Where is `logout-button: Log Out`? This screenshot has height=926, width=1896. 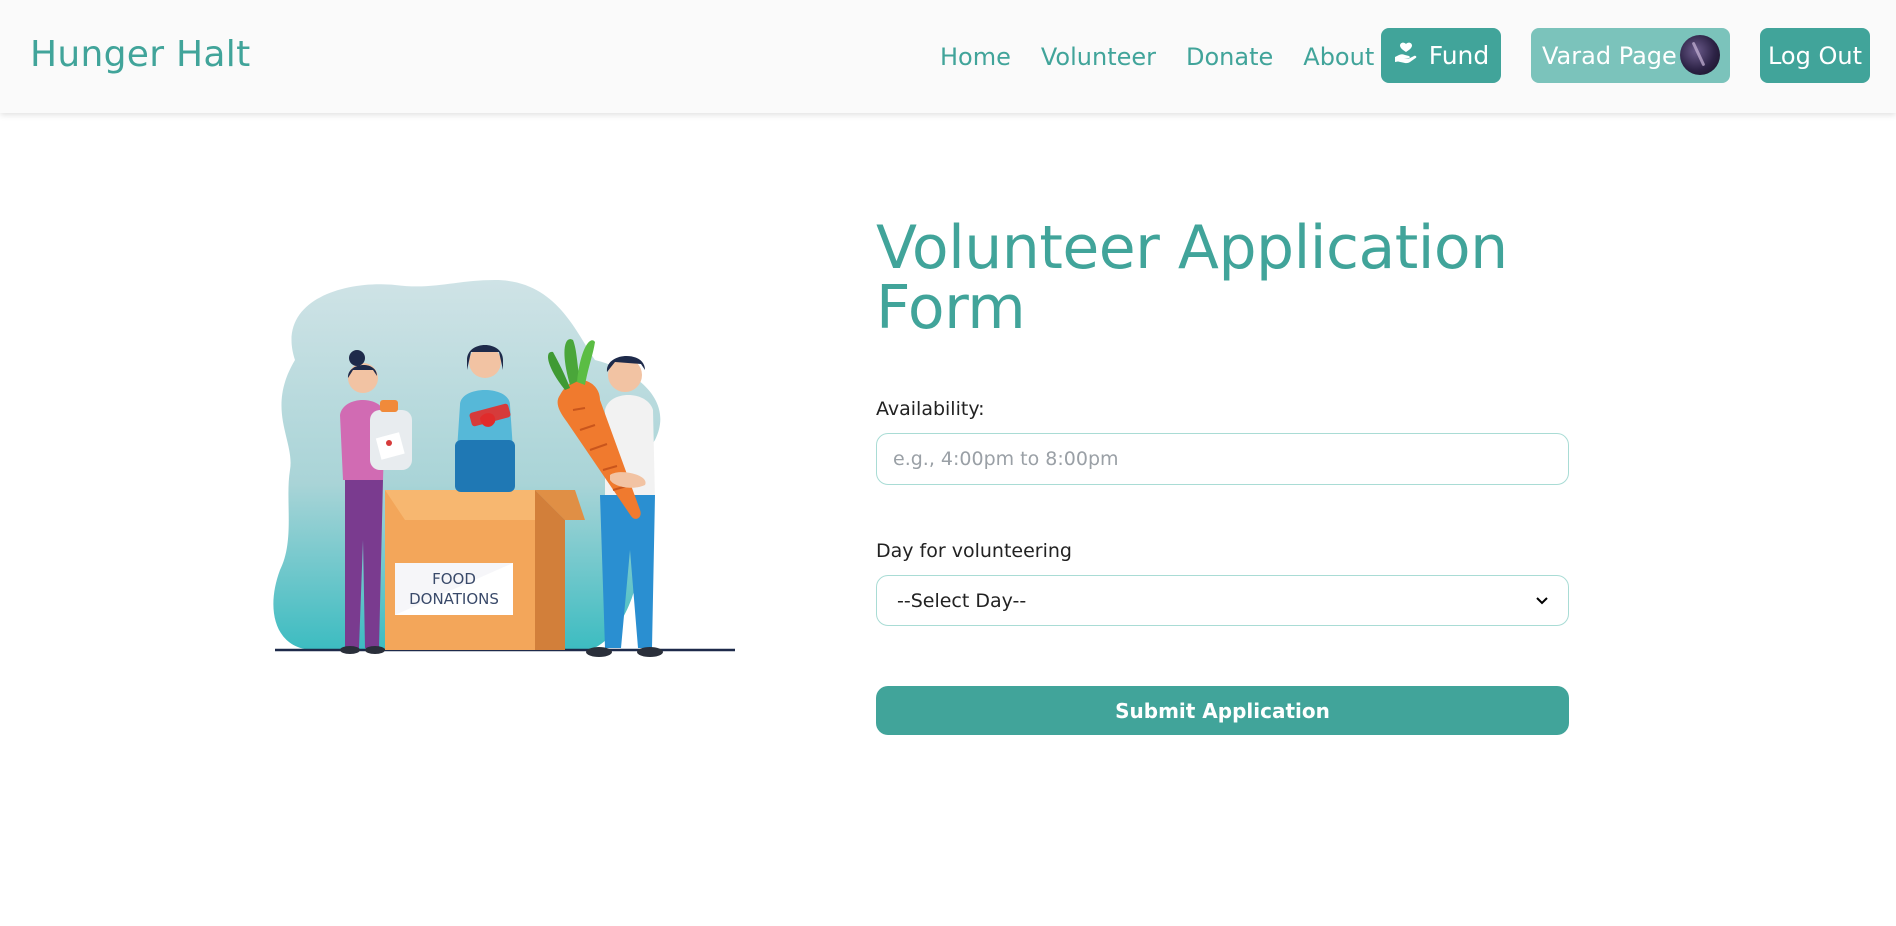 logout-button: Log Out is located at coordinates (1815, 55).